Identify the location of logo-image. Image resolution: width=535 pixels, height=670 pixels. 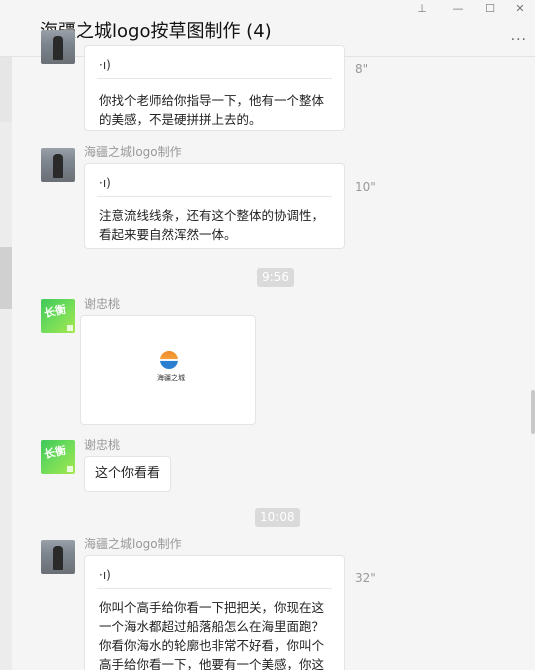
(169, 360).